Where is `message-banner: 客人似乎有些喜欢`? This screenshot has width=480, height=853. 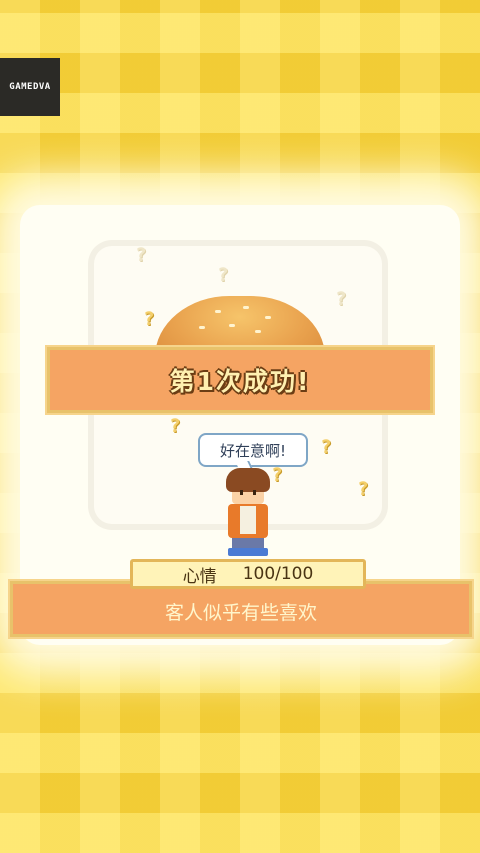
message-banner: 客人似乎有些喜欢 is located at coordinates (241, 609).